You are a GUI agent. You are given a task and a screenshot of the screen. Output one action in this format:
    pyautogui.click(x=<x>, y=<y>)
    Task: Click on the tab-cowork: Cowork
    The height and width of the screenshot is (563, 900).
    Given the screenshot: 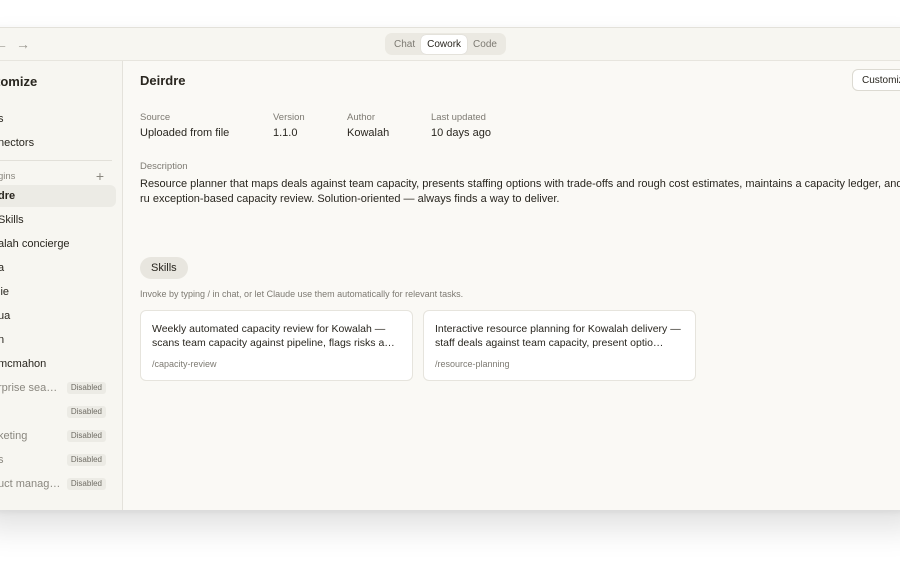 What is the action you would take?
    pyautogui.click(x=444, y=44)
    